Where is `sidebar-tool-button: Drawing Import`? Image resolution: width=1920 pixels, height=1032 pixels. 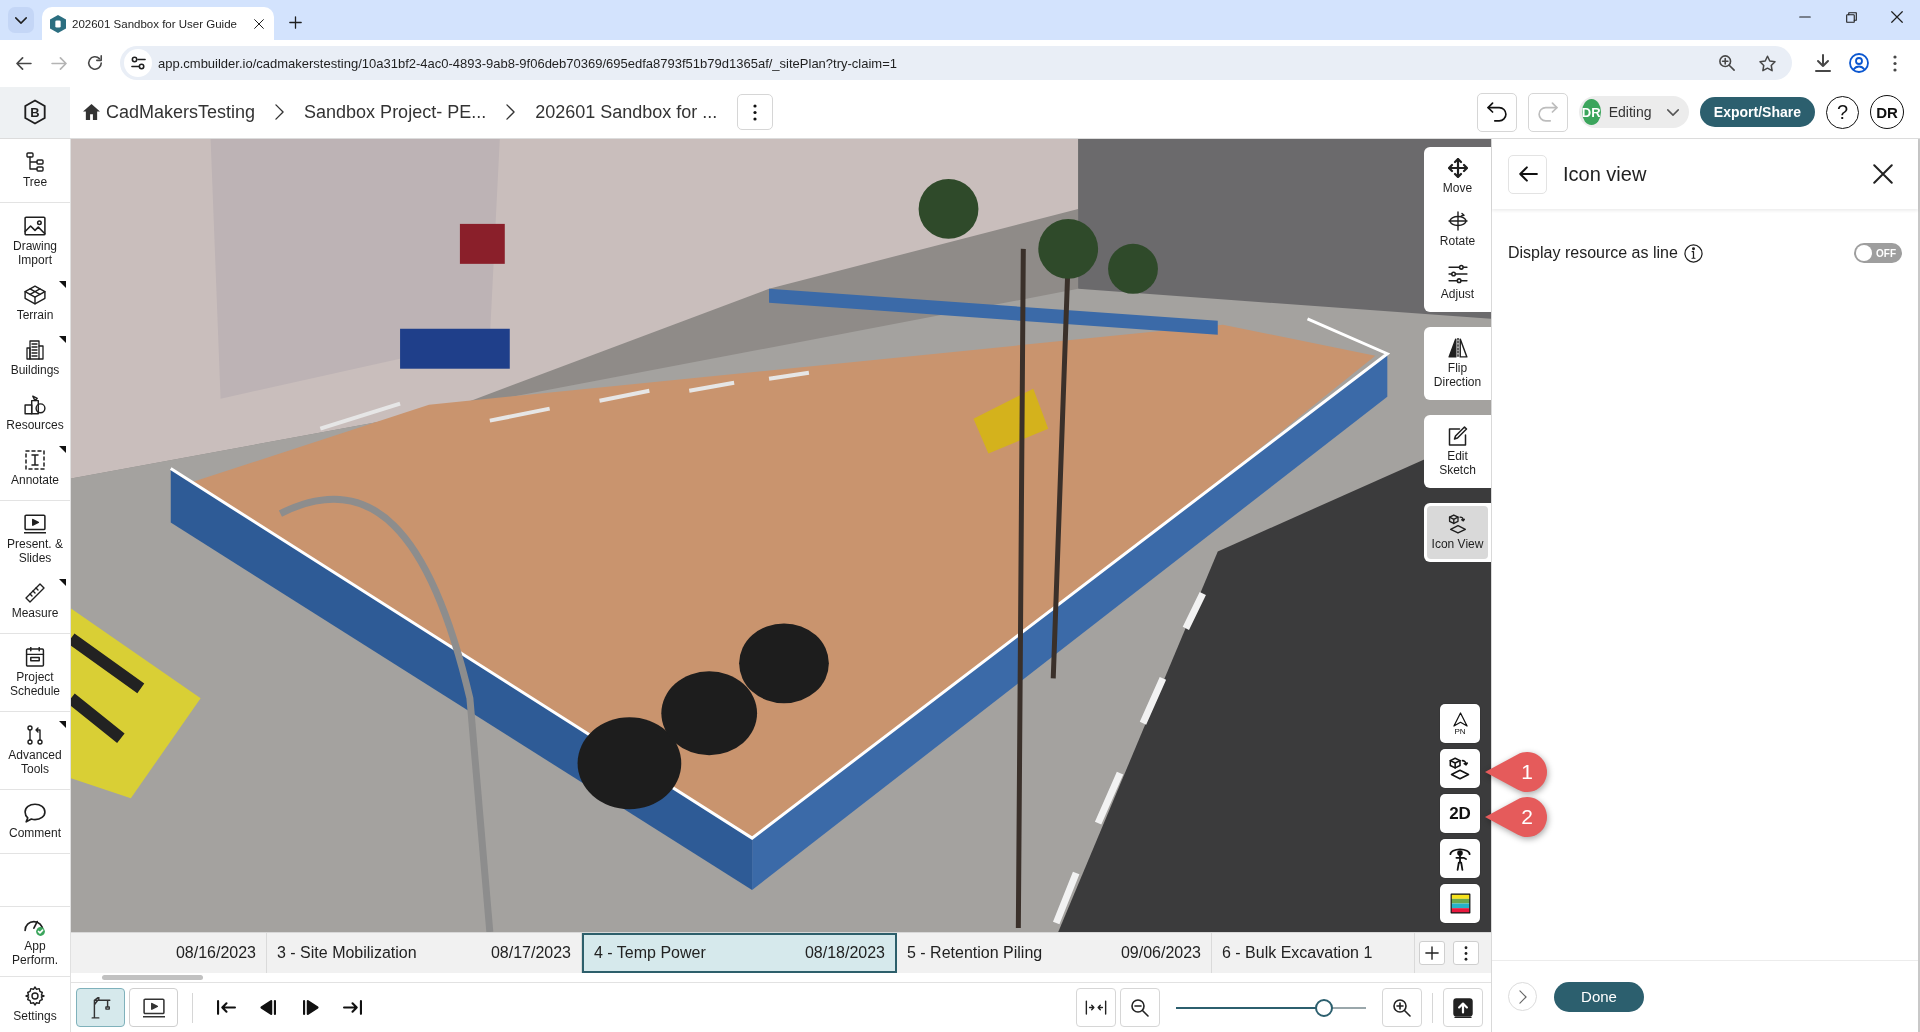 sidebar-tool-button: Drawing Import is located at coordinates (35, 241).